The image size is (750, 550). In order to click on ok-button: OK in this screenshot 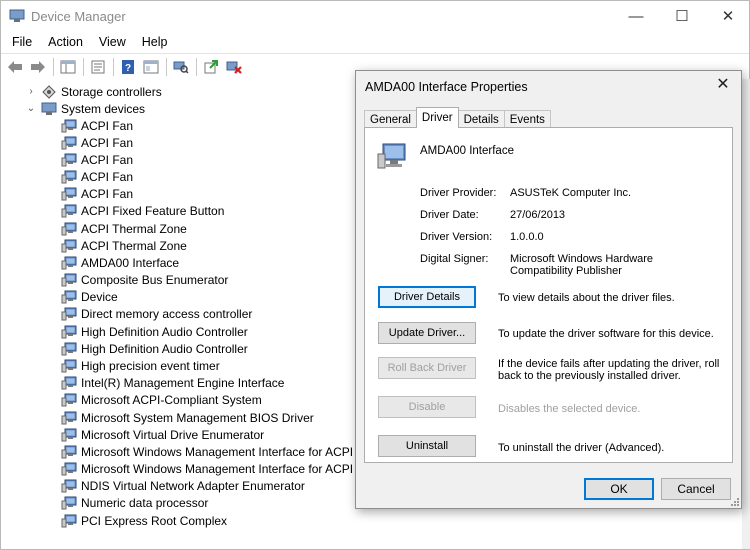, I will do `click(619, 489)`.